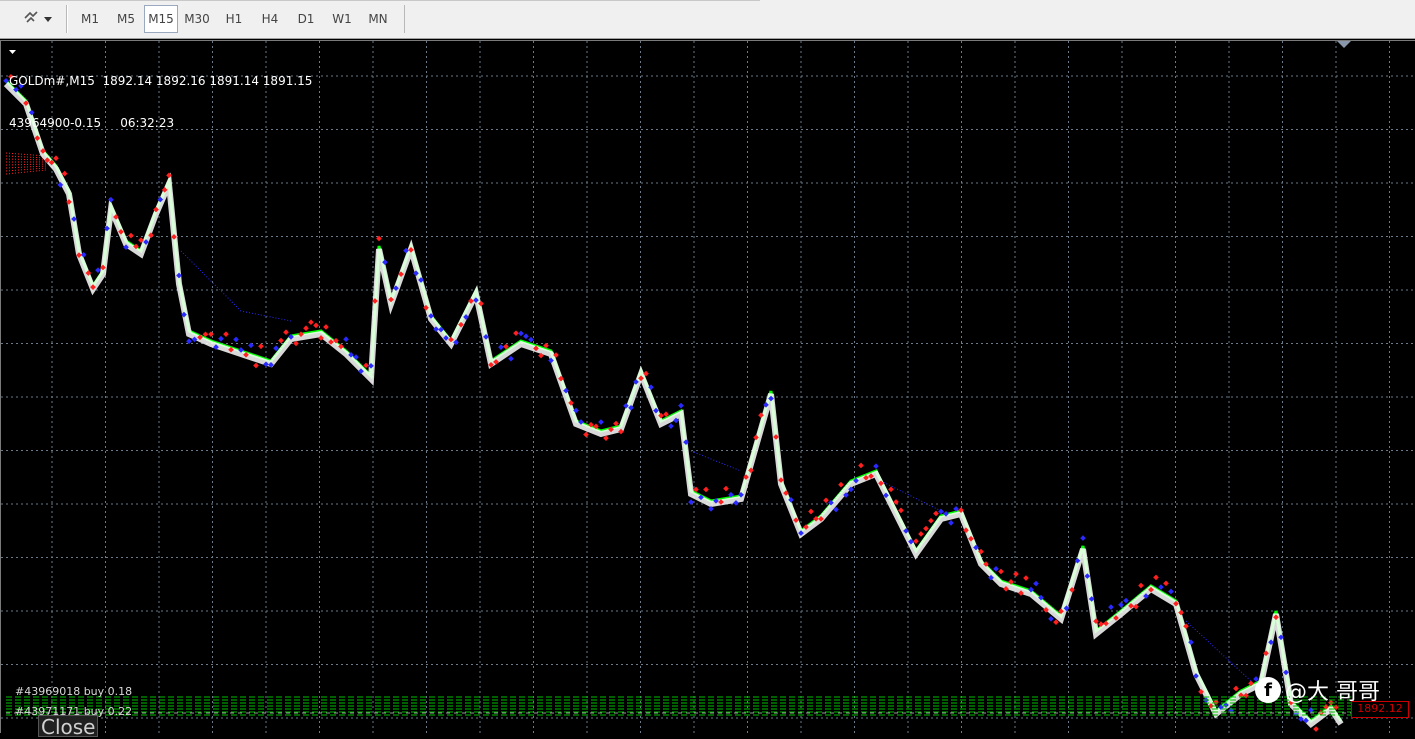 This screenshot has height=739, width=1415. What do you see at coordinates (707, 19) in the screenshot?
I see `toolbar: M1 M5 M15 M30 H1 H4 D1 W1 MN` at bounding box center [707, 19].